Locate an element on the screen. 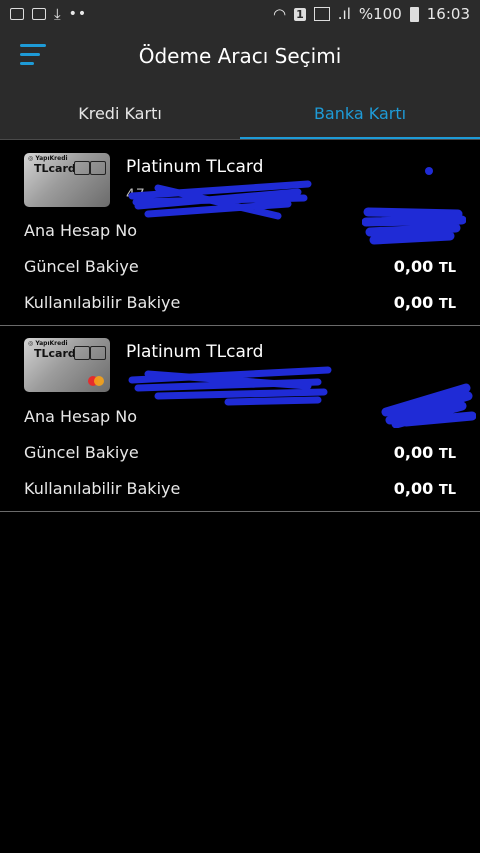 This screenshot has height=853, width=480. signal-bars-icon: .ıl is located at coordinates (344, 14).